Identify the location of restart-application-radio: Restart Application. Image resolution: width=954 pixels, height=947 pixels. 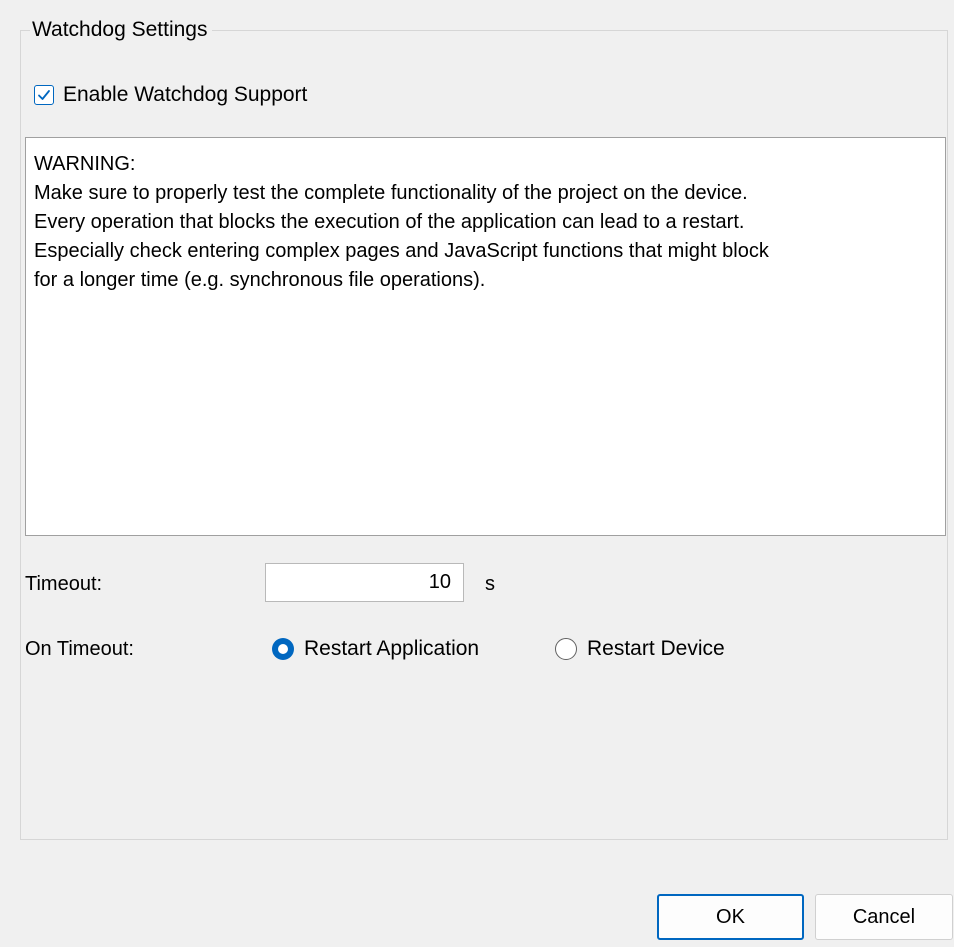
(375, 649).